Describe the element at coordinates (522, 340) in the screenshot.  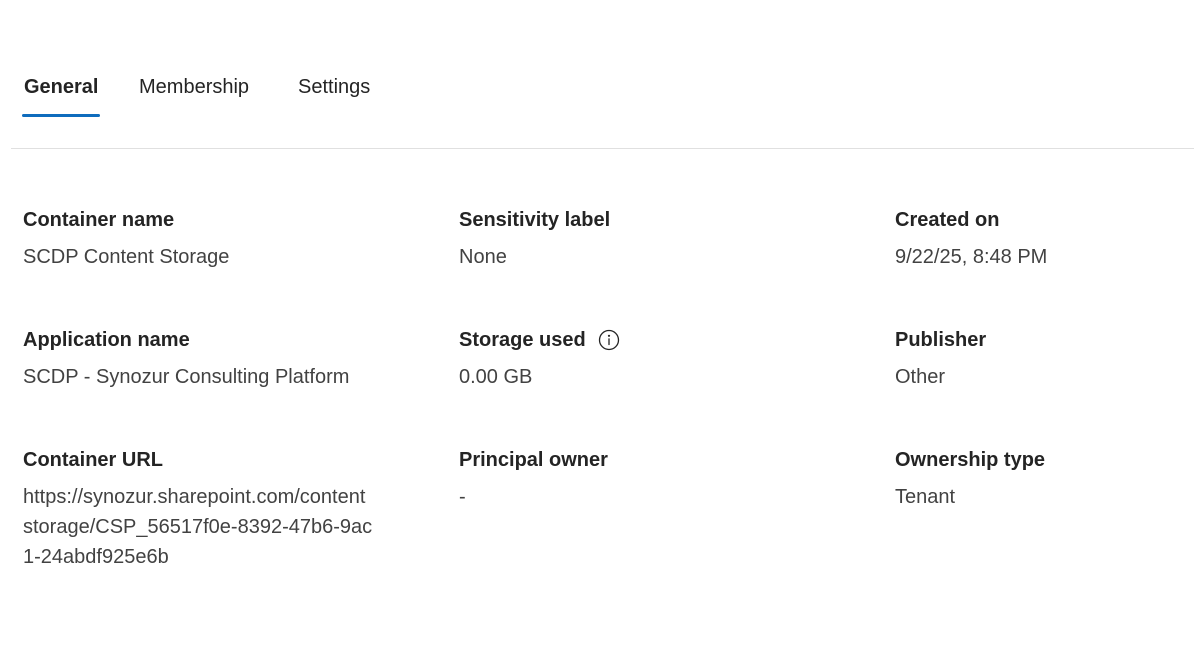
I see `storage-used-label: Storage used` at that location.